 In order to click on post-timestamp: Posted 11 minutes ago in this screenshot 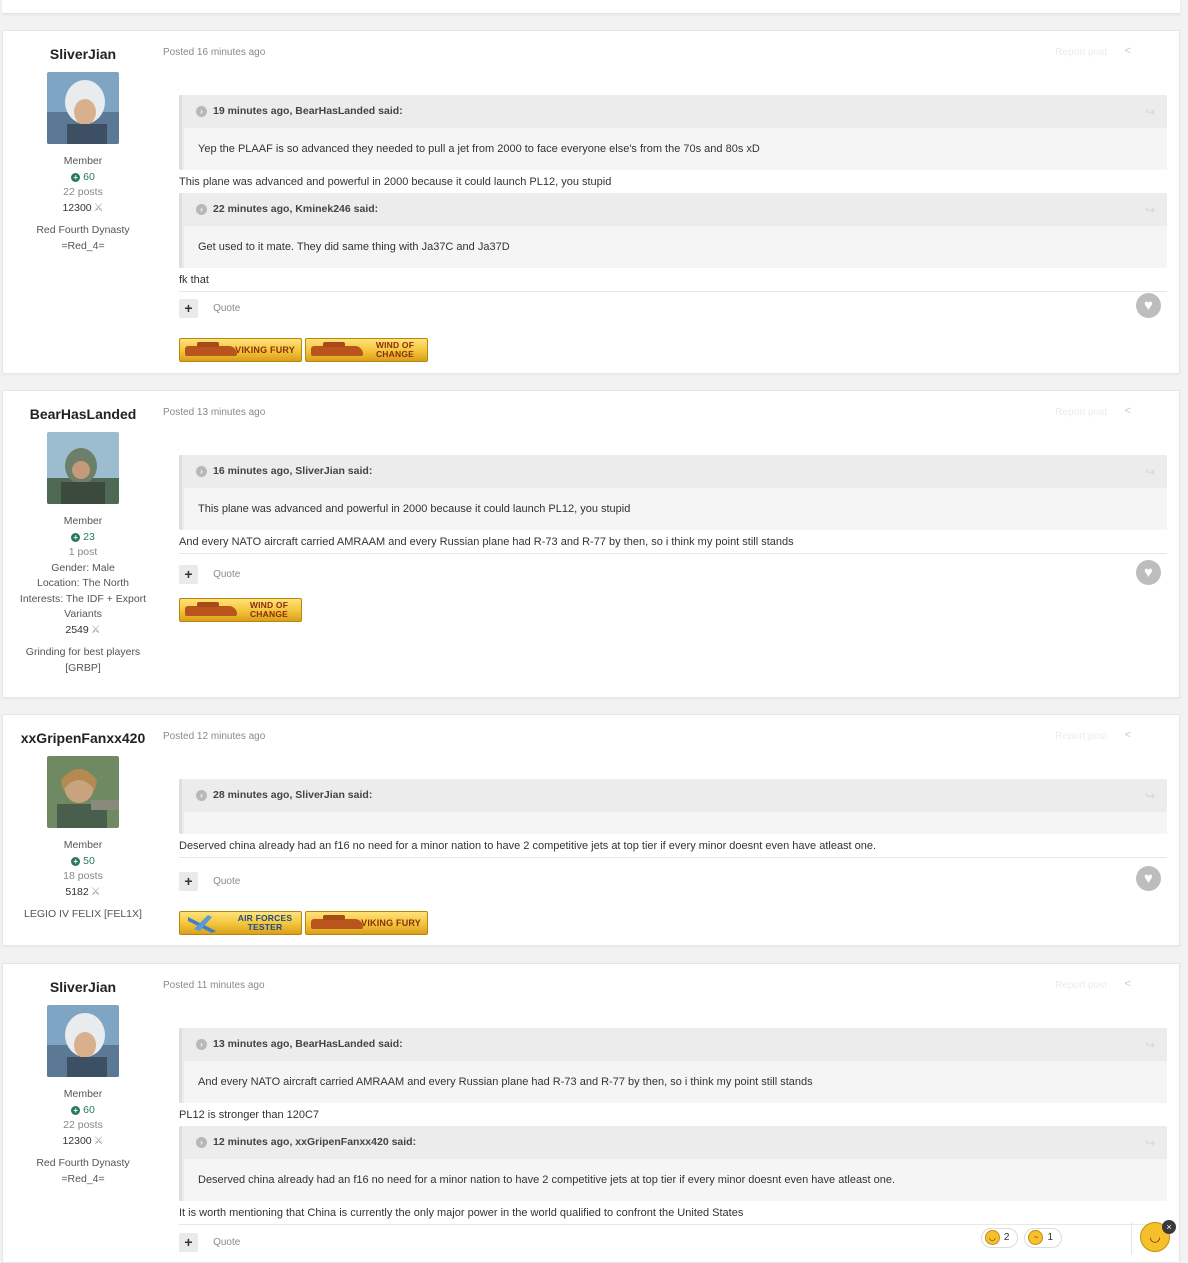, I will do `click(214, 985)`.